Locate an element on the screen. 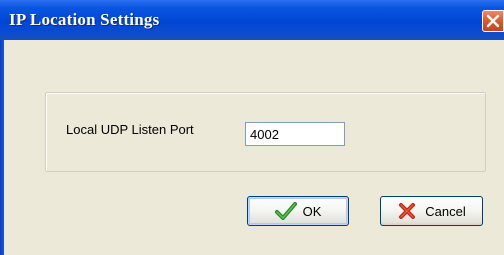 The height and width of the screenshot is (255, 504). window-border-left is located at coordinates (2, 147).